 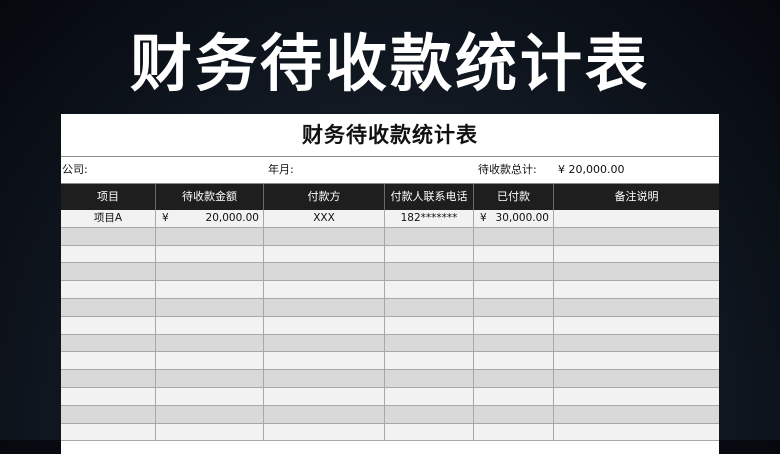 I want to click on paid-value: 30,000.00, so click(x=522, y=218).